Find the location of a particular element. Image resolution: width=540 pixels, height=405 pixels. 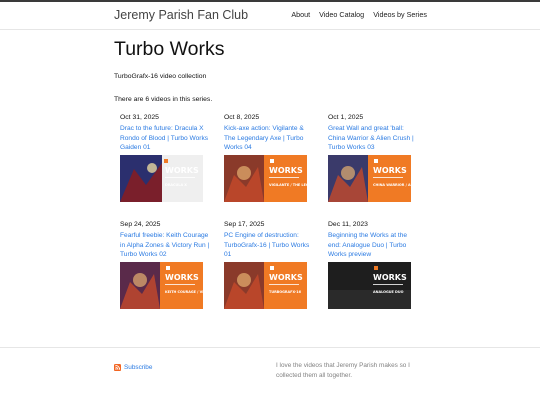

subscribe-link: Subscribe is located at coordinates (133, 367).